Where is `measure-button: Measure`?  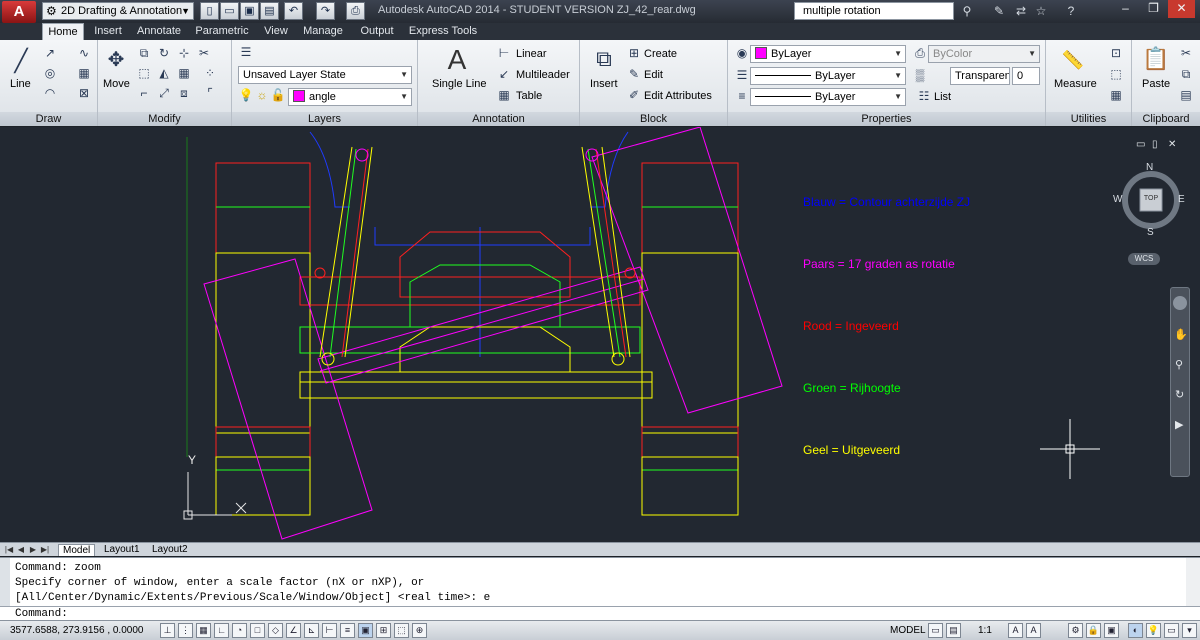 measure-button: Measure is located at coordinates (1075, 84).